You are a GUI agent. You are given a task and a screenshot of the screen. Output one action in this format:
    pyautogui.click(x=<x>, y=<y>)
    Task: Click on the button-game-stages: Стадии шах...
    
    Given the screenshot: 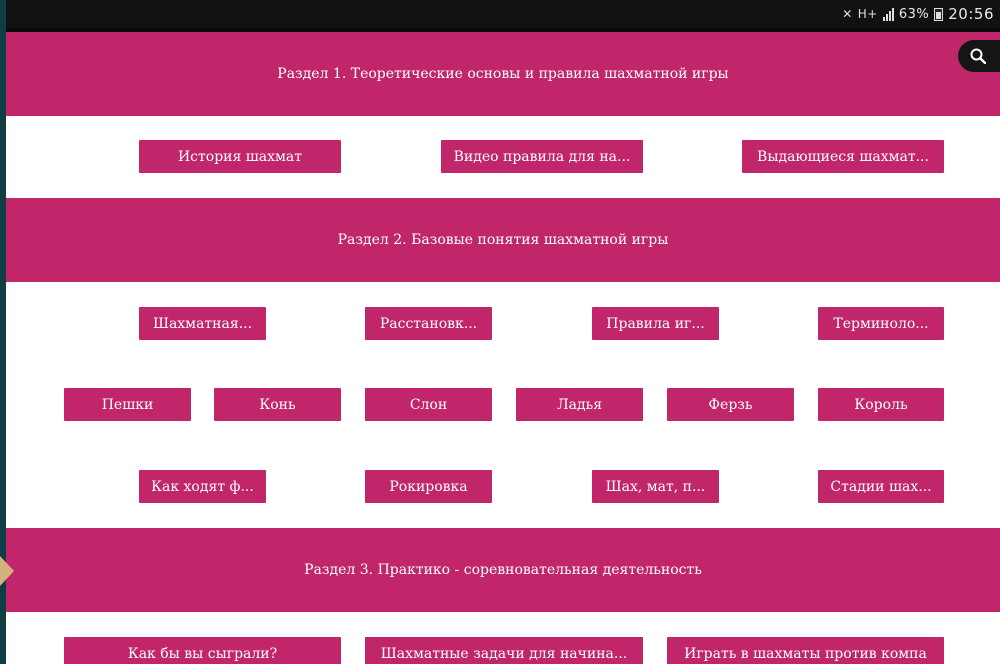 What is the action you would take?
    pyautogui.click(x=881, y=486)
    